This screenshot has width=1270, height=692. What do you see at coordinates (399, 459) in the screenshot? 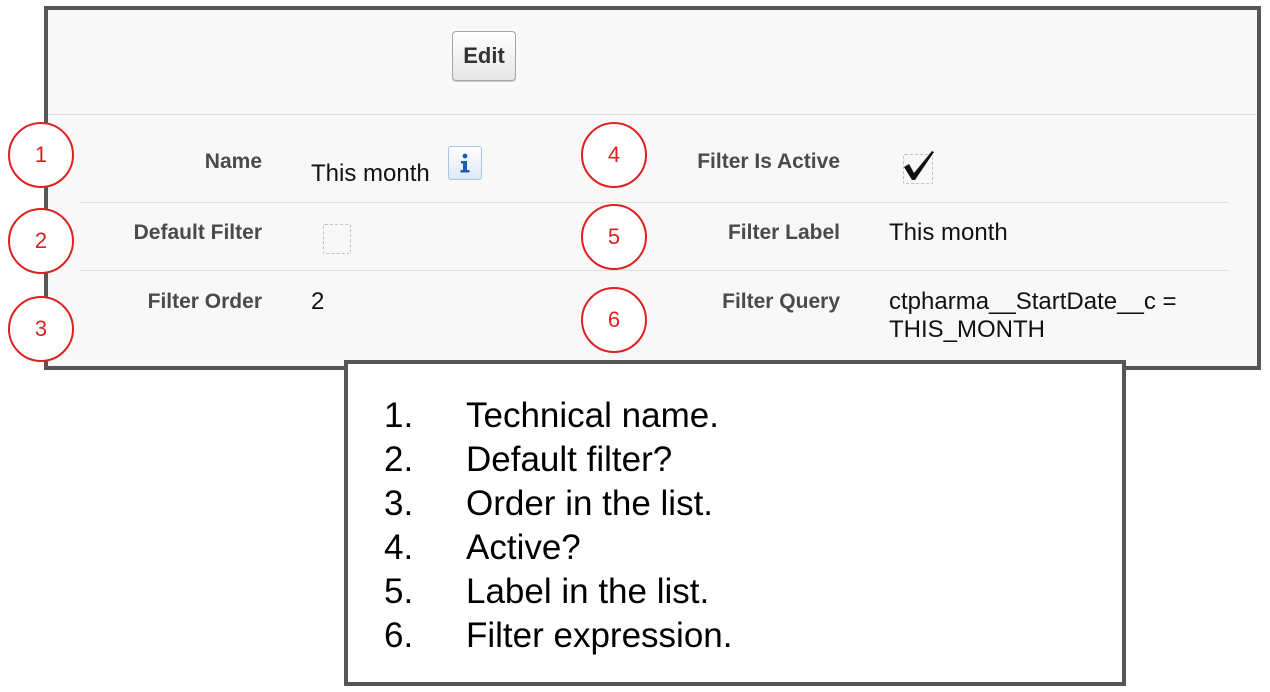
I see `legend-number: 2.` at bounding box center [399, 459].